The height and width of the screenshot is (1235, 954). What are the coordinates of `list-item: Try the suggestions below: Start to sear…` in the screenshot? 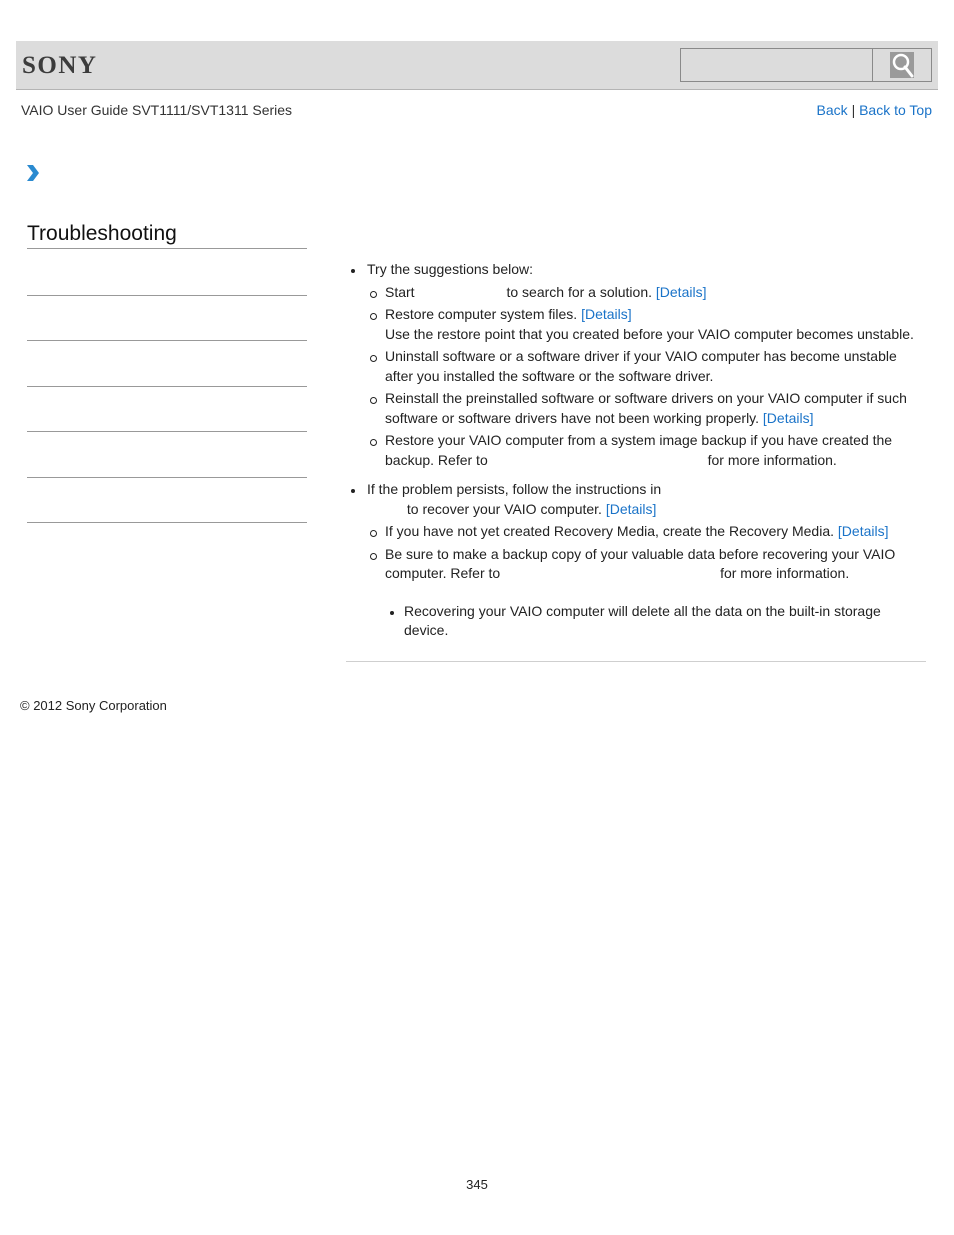 It's located at (636, 365).